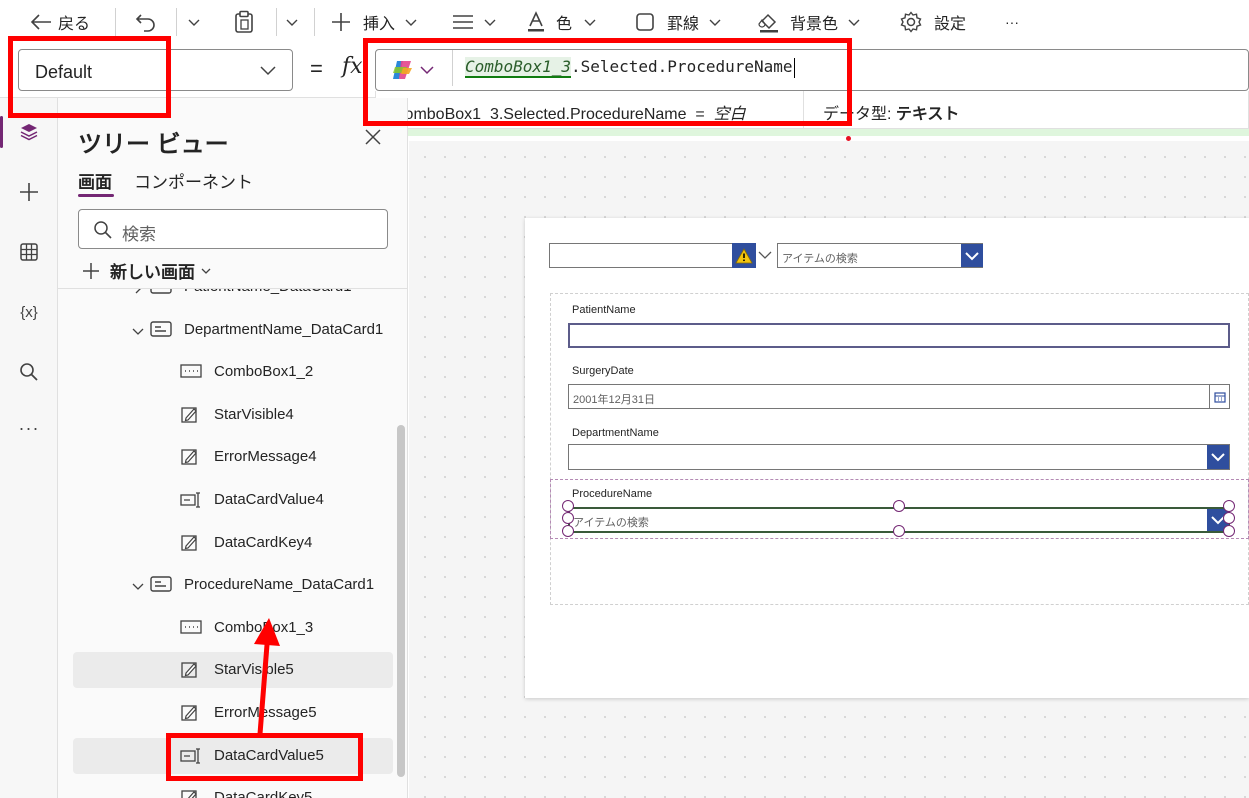 The image size is (1249, 798). Describe the element at coordinates (809, 22) in the screenshot. I see `fill-menu-button: 背景色` at that location.